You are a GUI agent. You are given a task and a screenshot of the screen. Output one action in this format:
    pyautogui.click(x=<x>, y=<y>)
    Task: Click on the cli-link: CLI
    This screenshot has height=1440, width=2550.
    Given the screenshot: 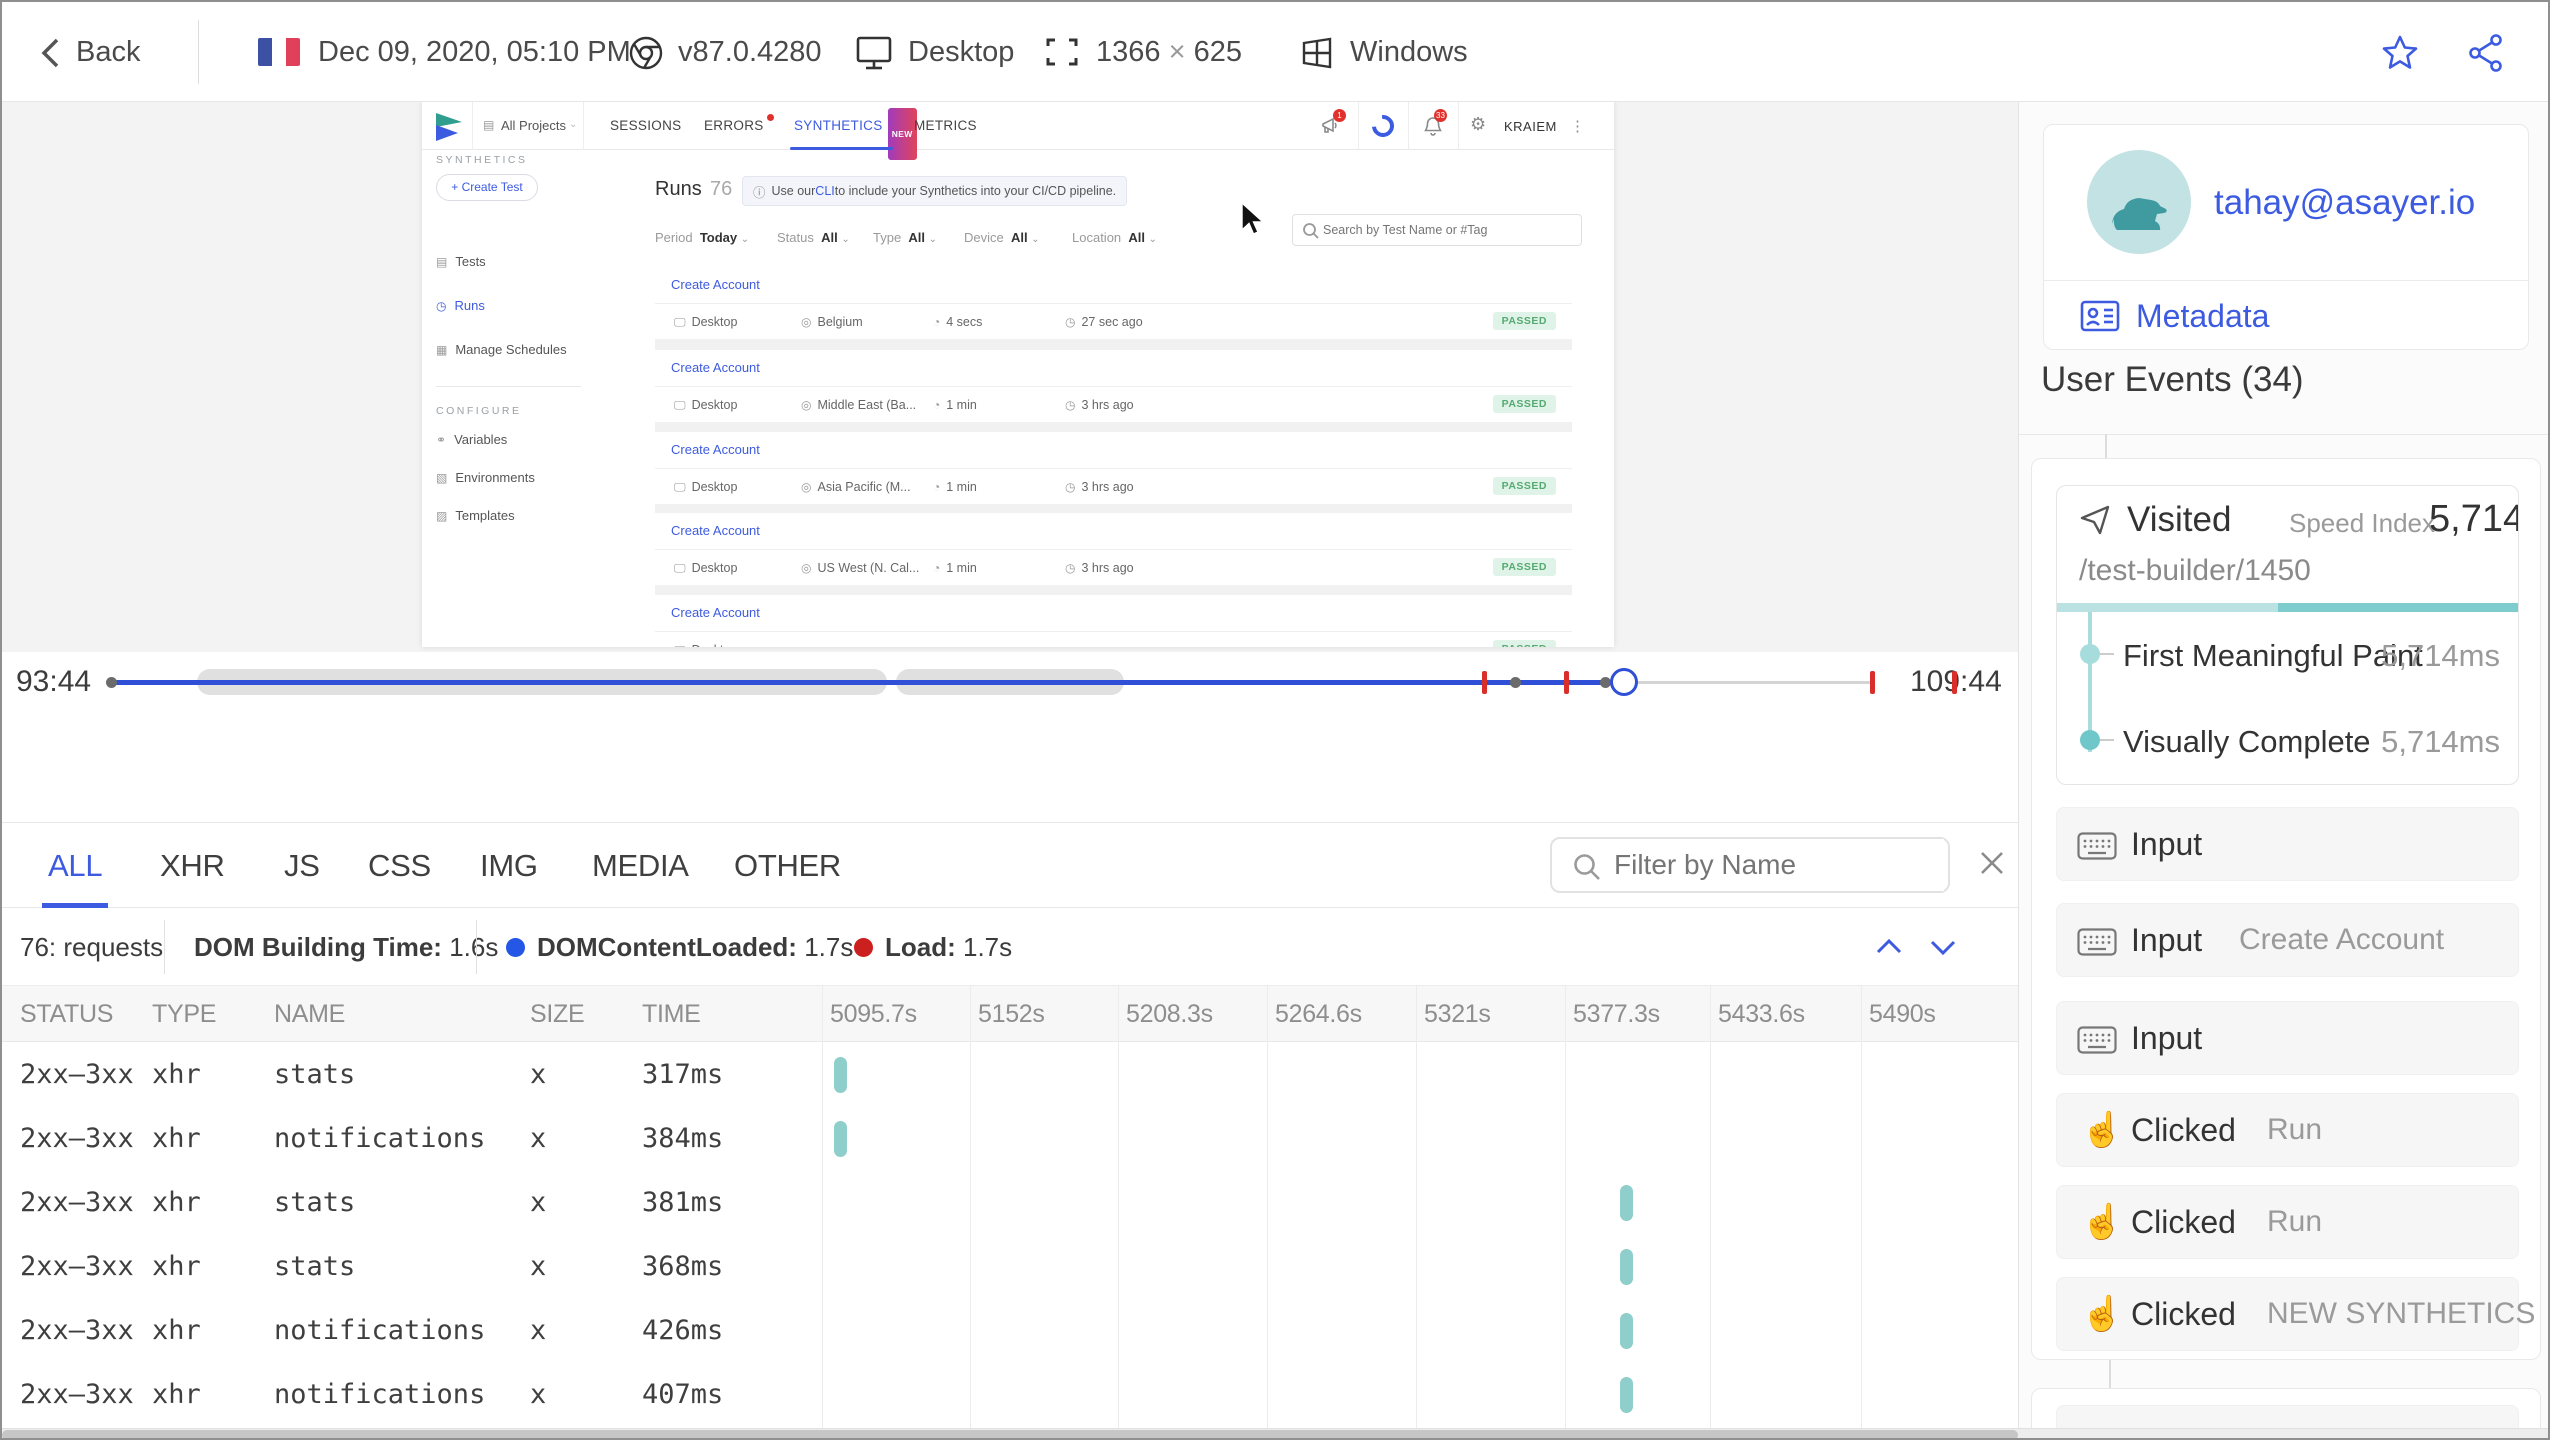 What is the action you would take?
    pyautogui.click(x=824, y=191)
    